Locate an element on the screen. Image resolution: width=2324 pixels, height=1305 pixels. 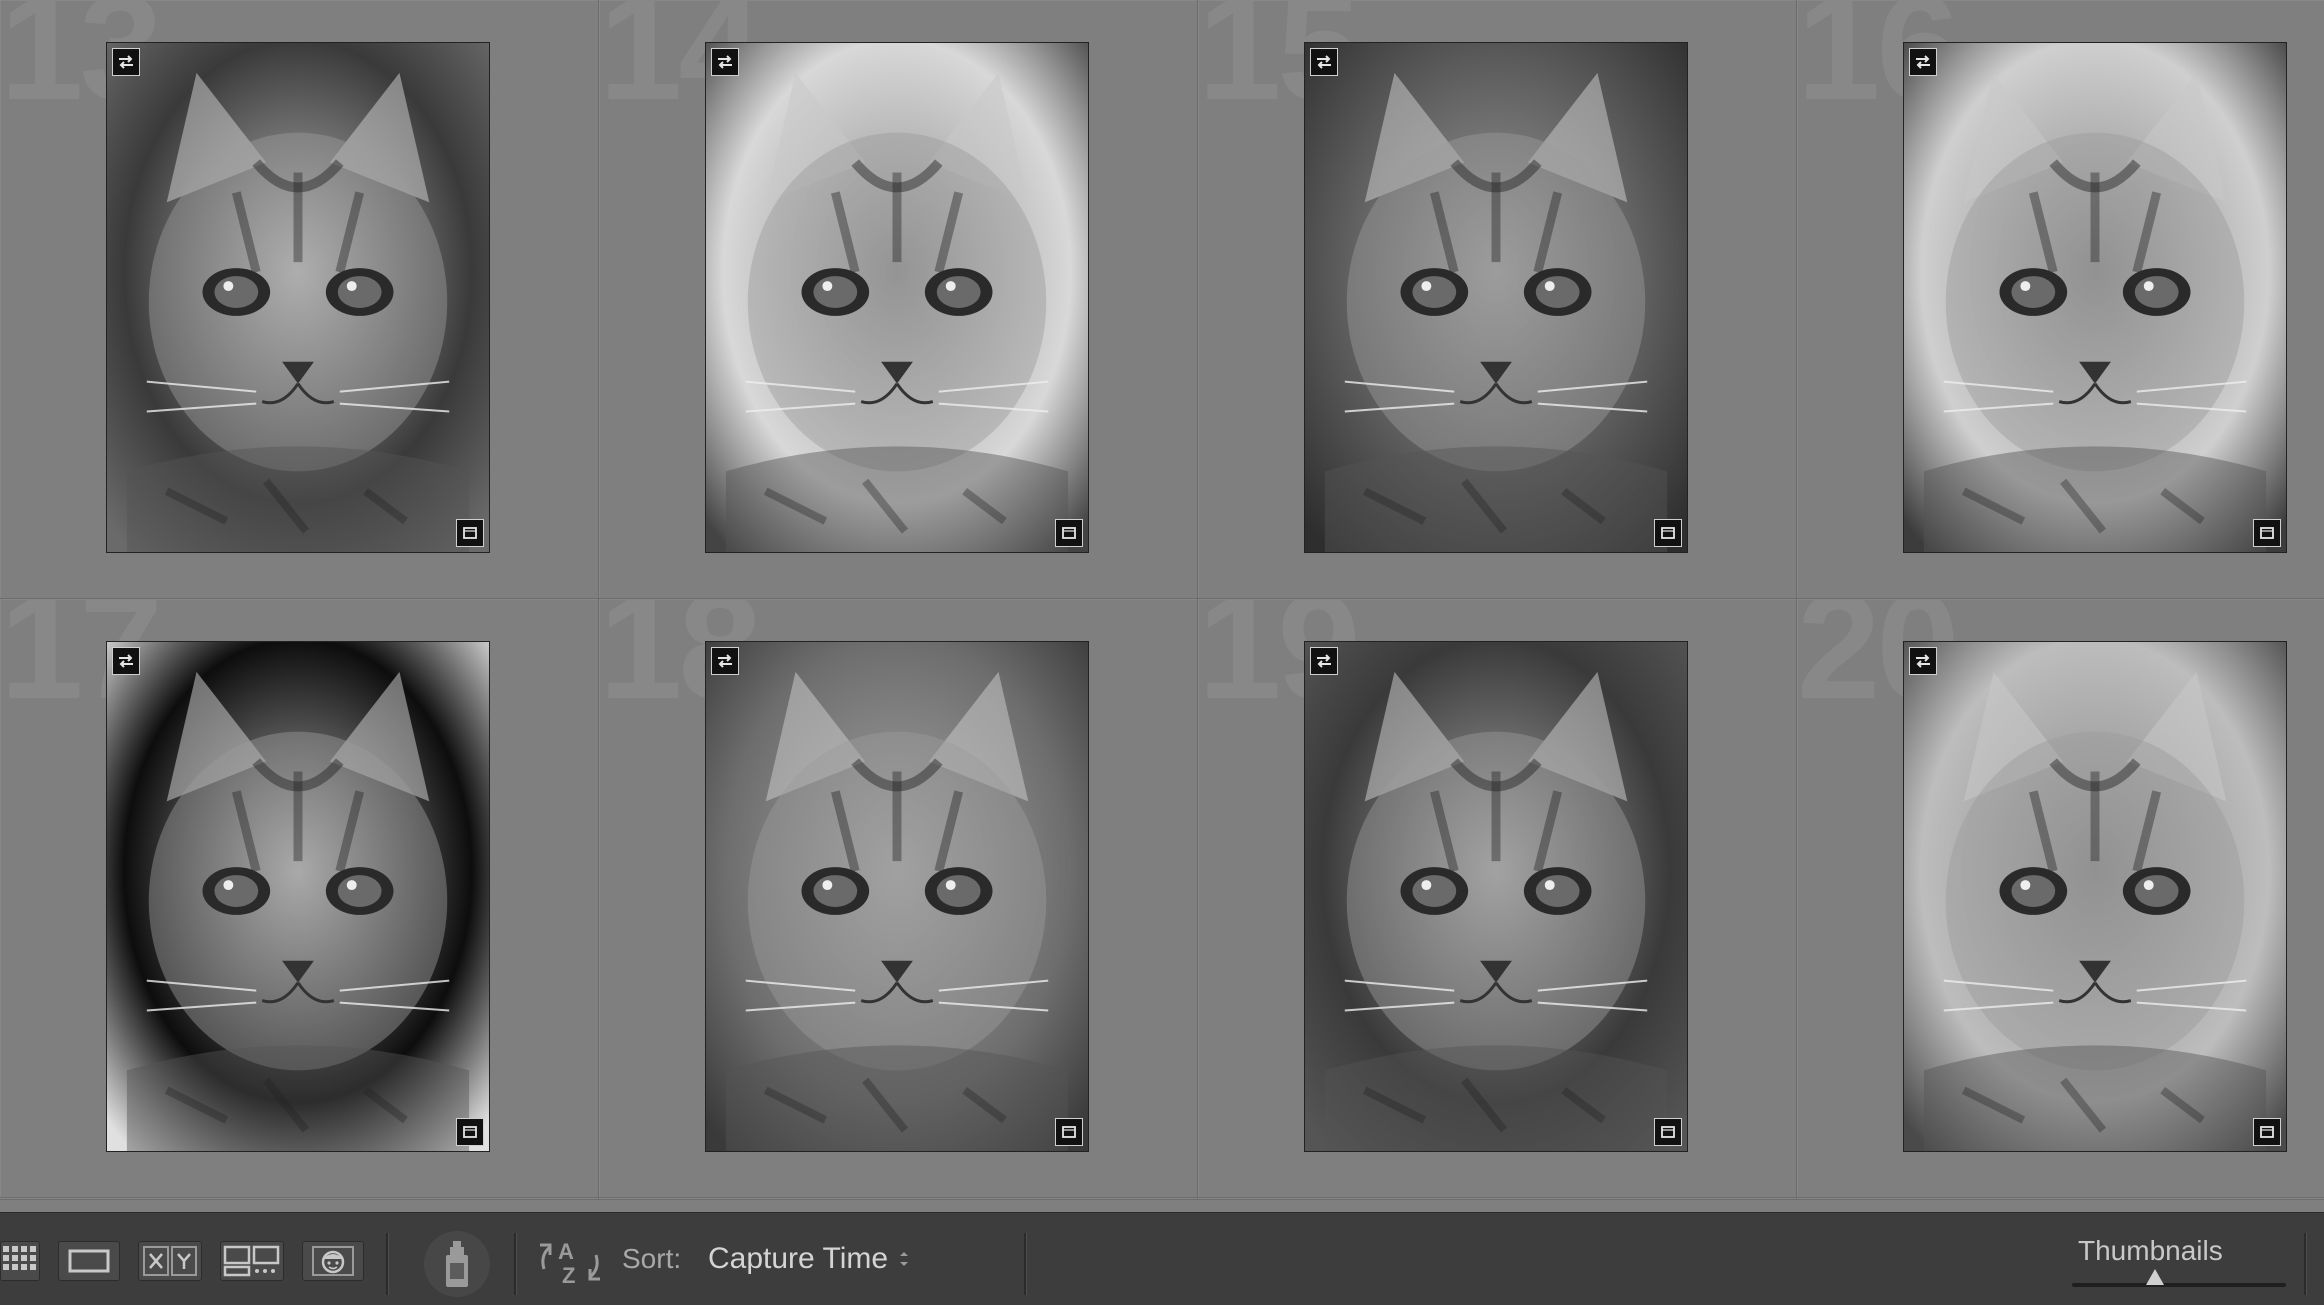
grid-cell: 13 is located at coordinates (299, 299).